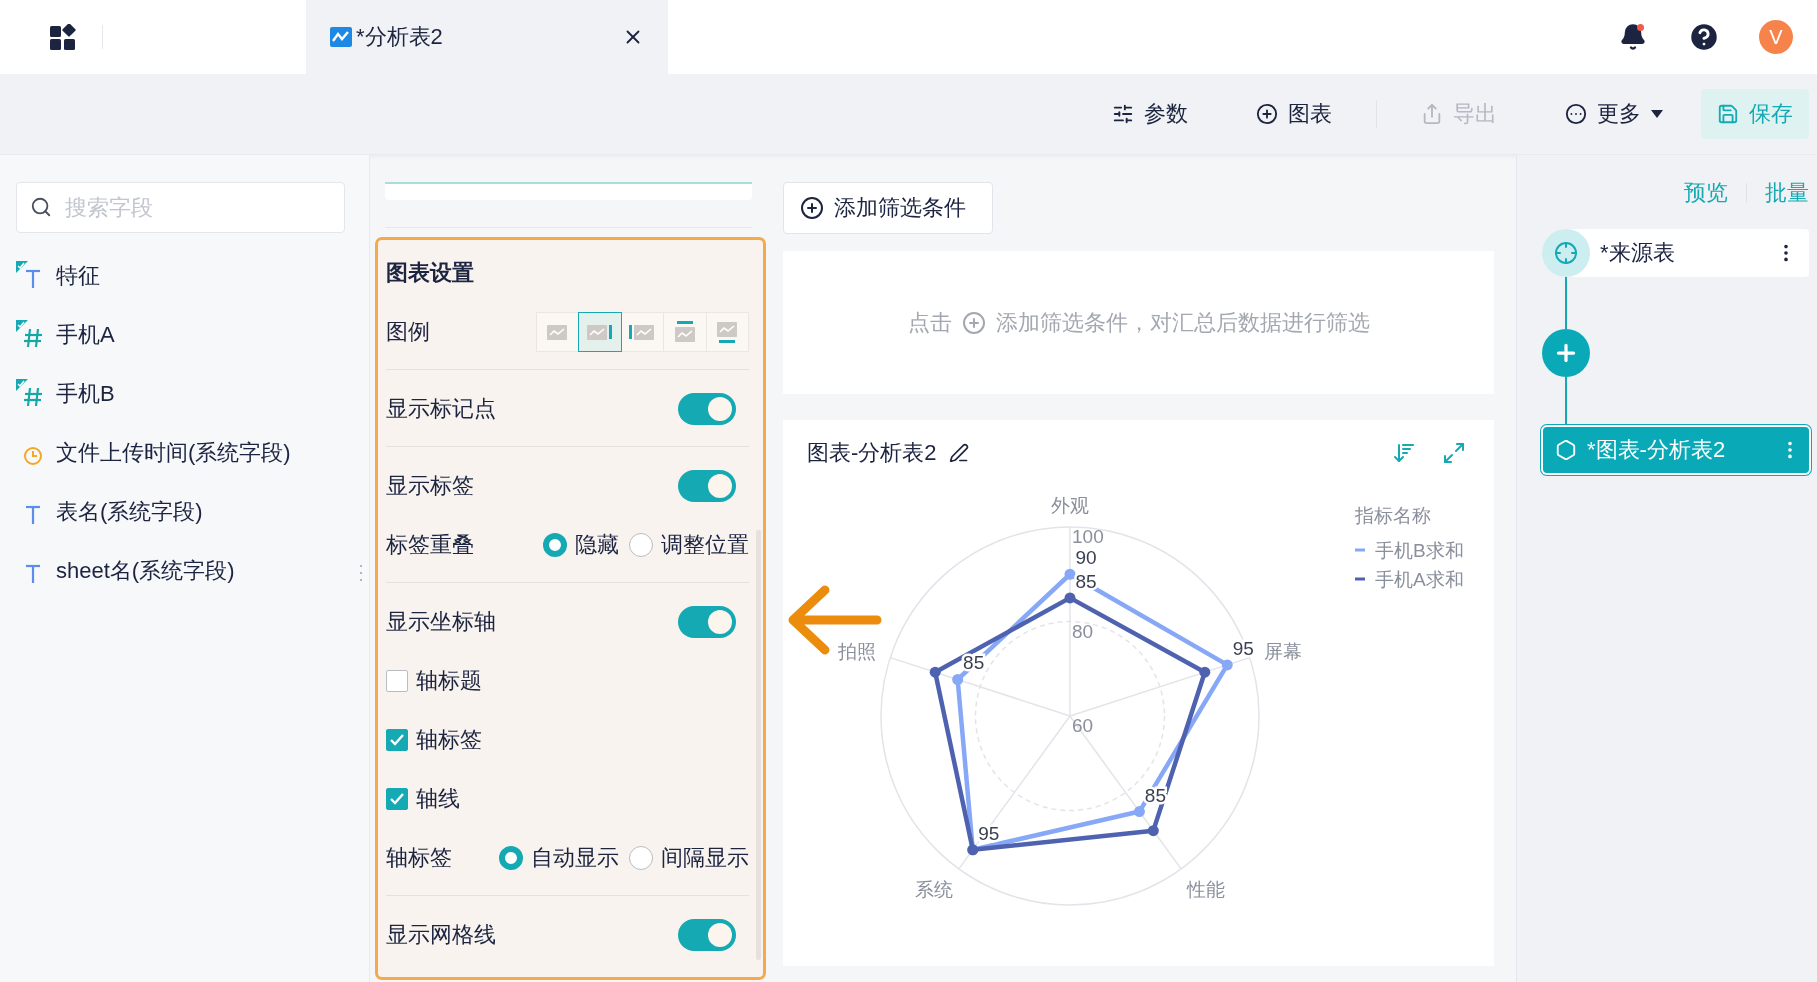  I want to click on toolbar-button: 参数, so click(1150, 114).